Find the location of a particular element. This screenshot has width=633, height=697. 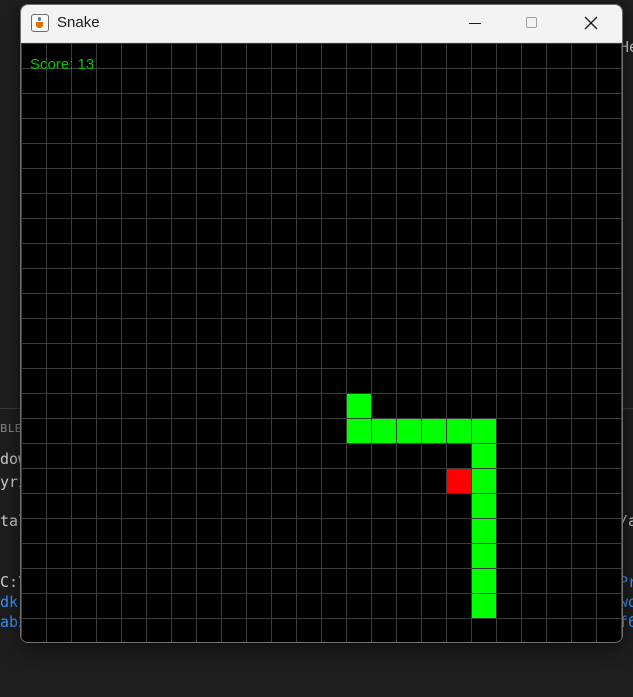

title-bar: Snake is located at coordinates (321, 24).